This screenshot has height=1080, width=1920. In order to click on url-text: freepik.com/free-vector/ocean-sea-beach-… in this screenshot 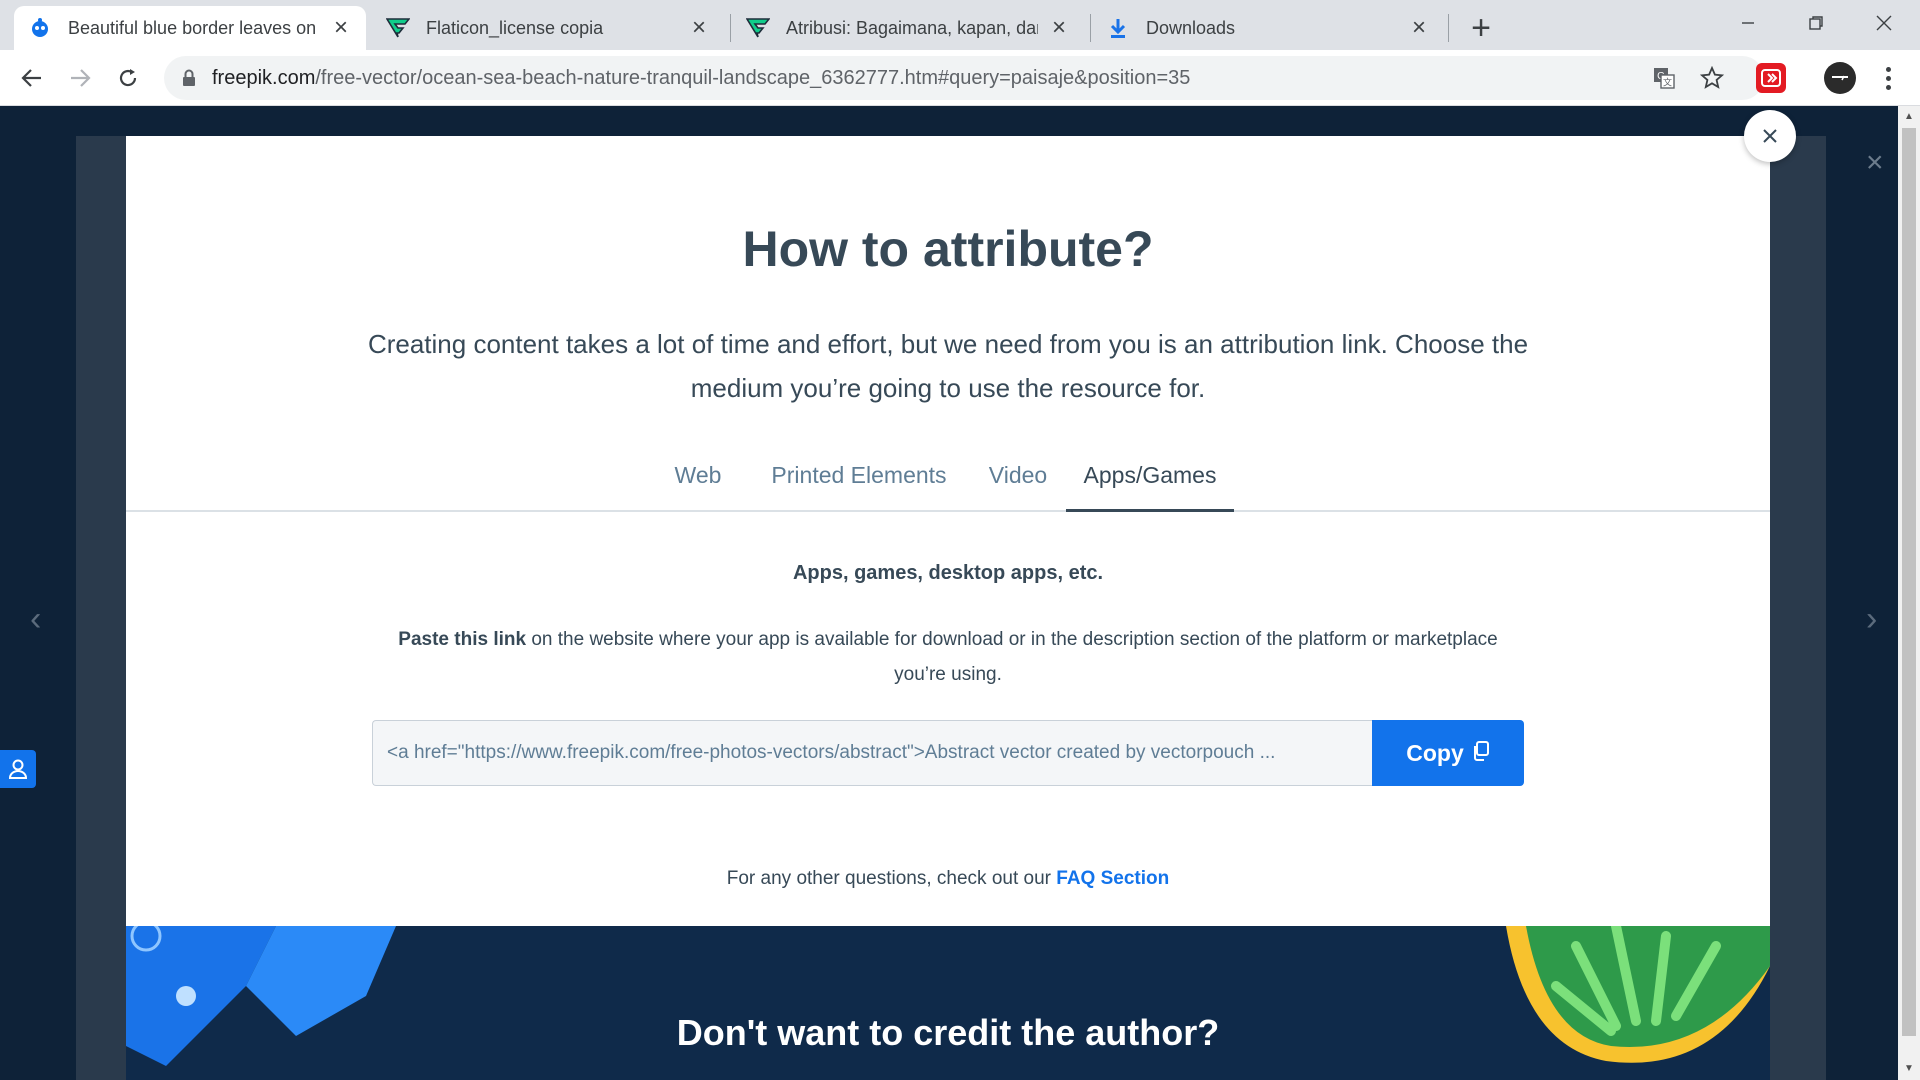, I will do `click(701, 78)`.